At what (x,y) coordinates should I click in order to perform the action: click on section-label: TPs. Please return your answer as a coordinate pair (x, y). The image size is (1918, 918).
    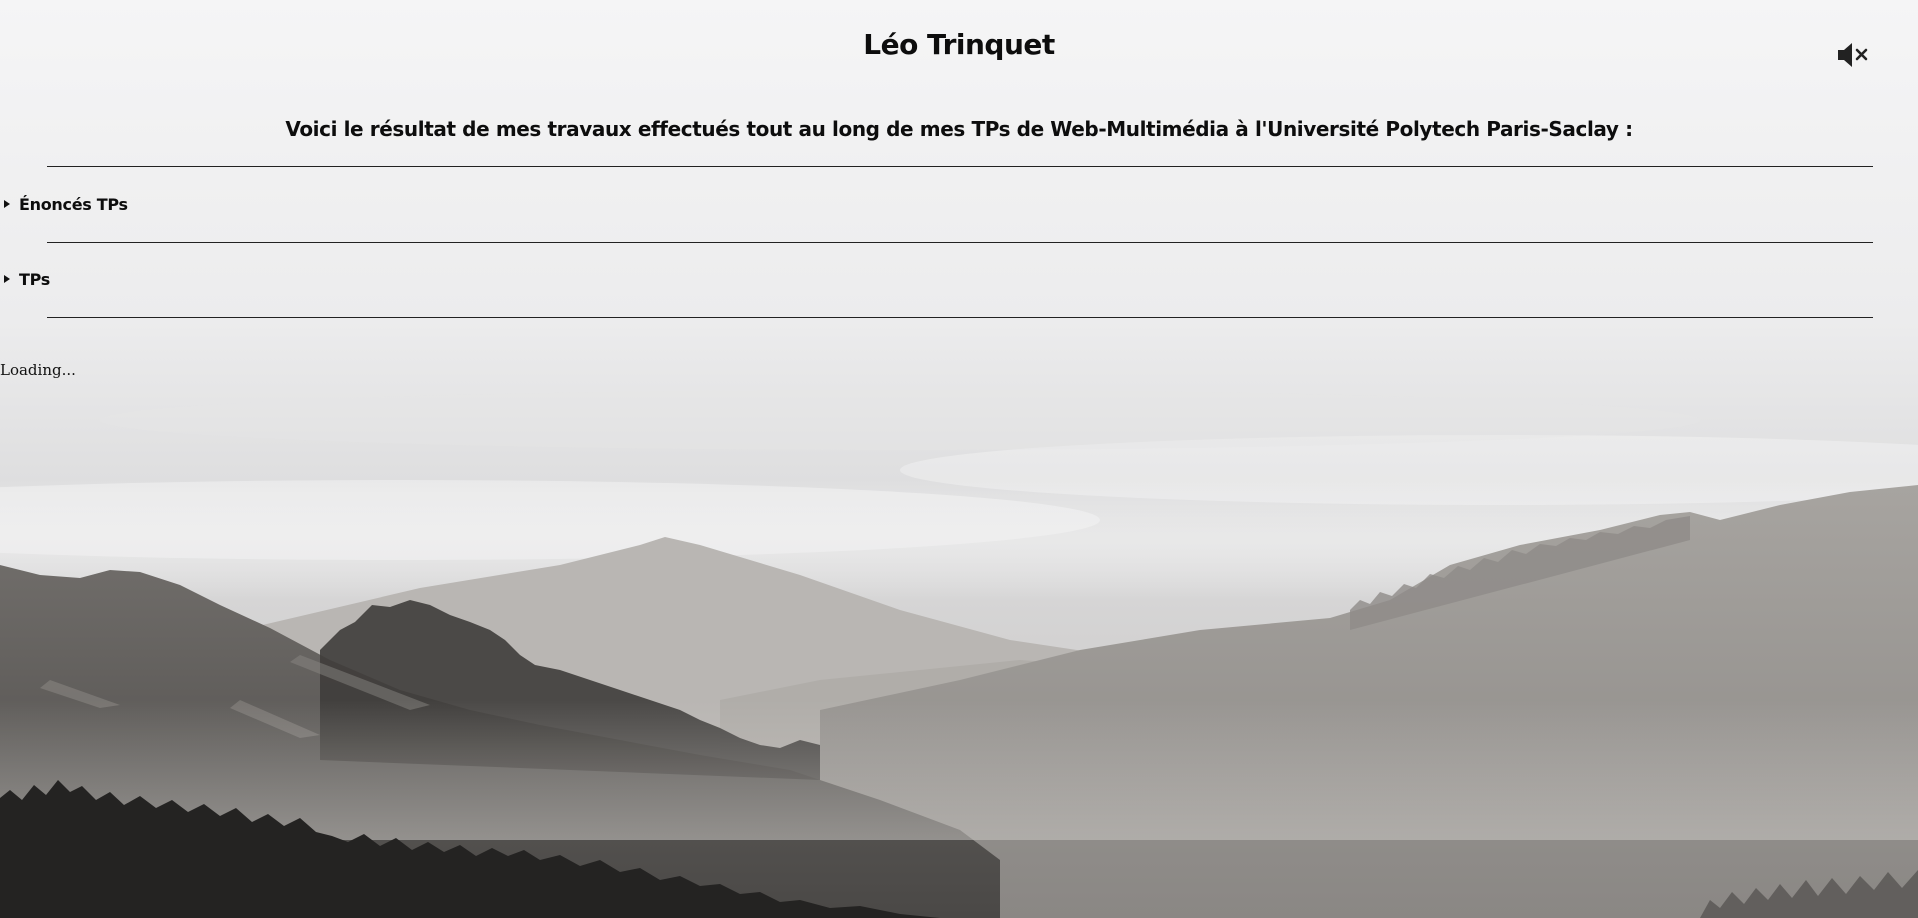
    Looking at the image, I should click on (34, 279).